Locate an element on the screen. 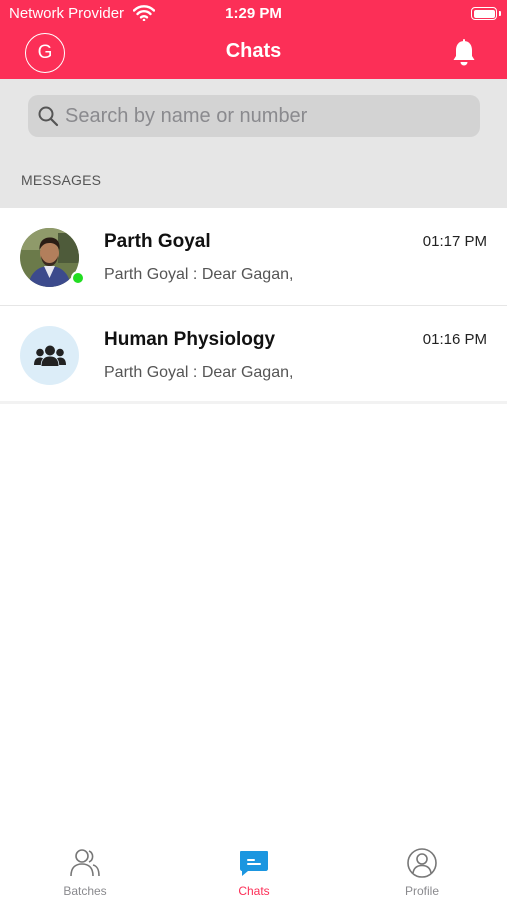  search-input is located at coordinates (265, 116).